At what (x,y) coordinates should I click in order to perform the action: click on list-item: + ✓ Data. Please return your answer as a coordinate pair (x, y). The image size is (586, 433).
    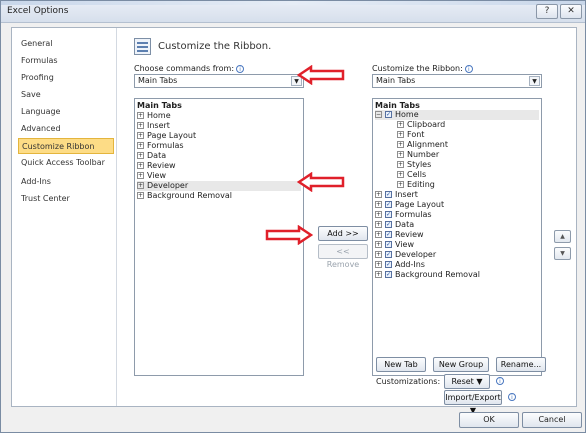
    Looking at the image, I should click on (394, 225).